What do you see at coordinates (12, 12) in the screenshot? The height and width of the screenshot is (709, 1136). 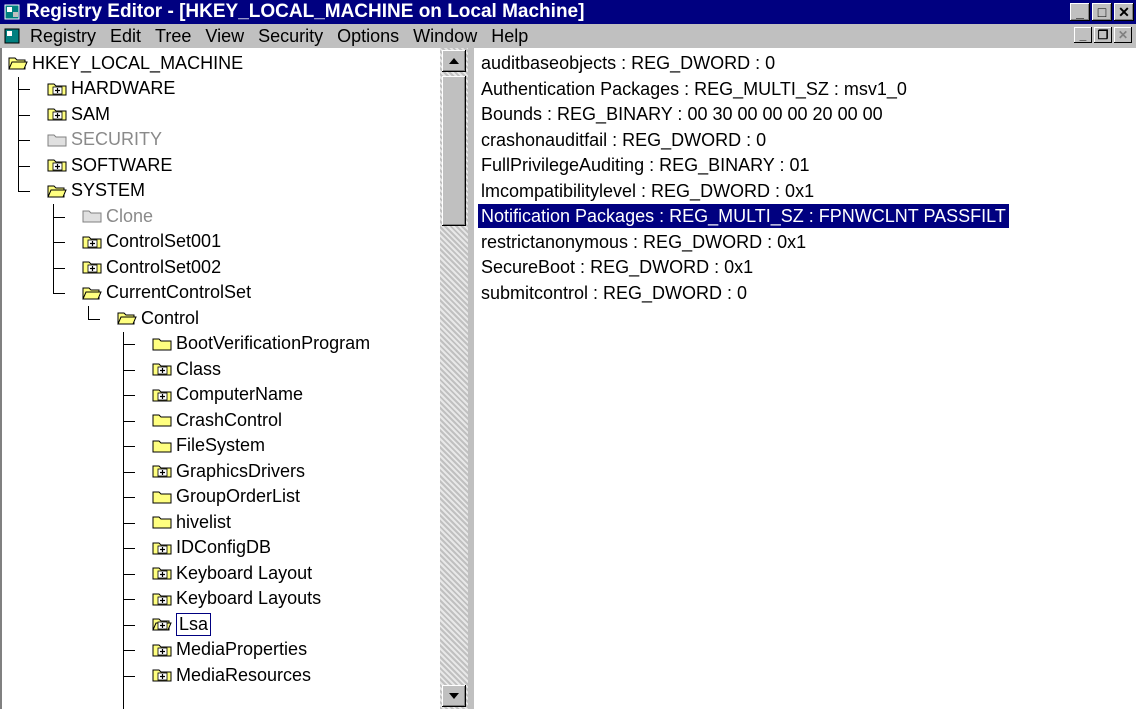 I see `registry-app-icon` at bounding box center [12, 12].